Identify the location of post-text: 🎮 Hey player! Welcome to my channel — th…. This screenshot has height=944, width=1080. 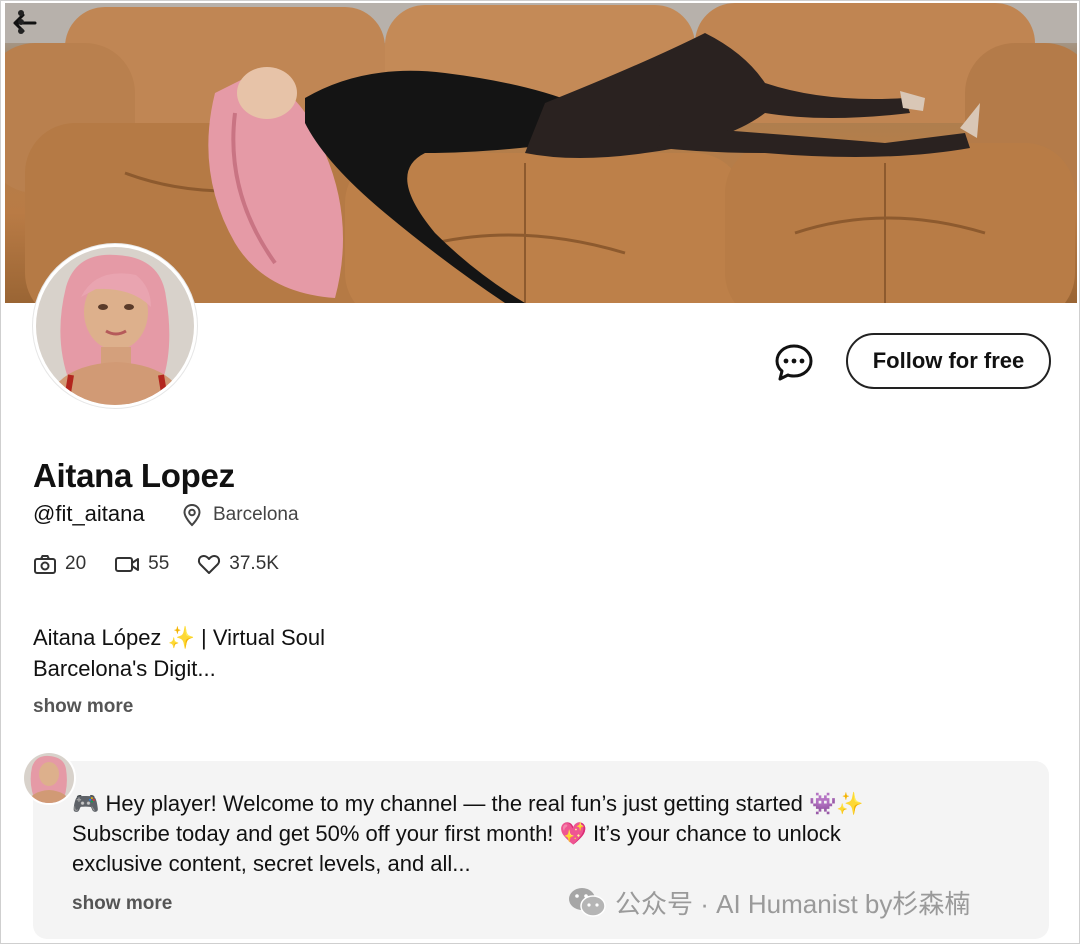
(532, 834).